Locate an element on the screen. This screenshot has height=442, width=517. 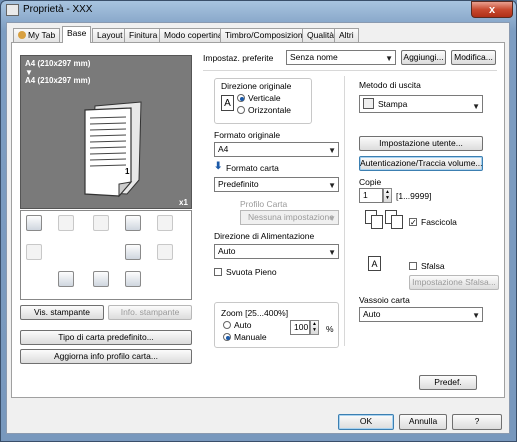
output-method-label: Metodo di uscita is located at coordinates (390, 85).